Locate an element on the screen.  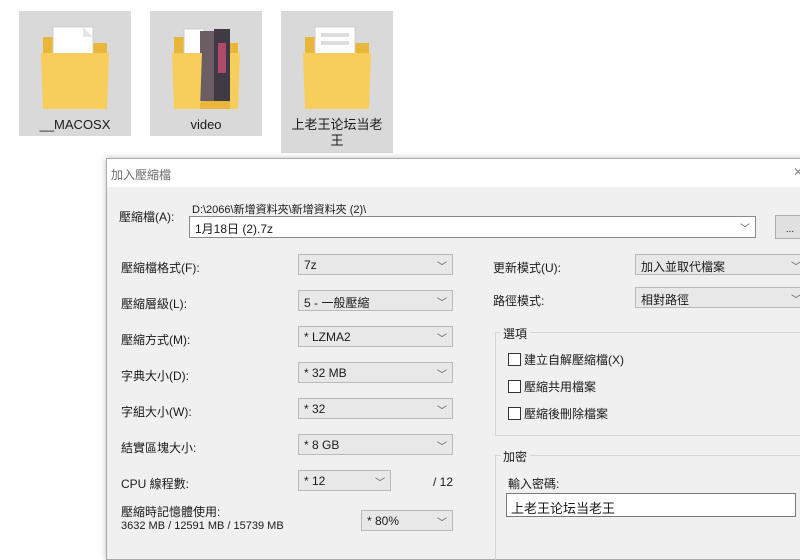
dict-label: 字典大小(D): is located at coordinates (155, 376).